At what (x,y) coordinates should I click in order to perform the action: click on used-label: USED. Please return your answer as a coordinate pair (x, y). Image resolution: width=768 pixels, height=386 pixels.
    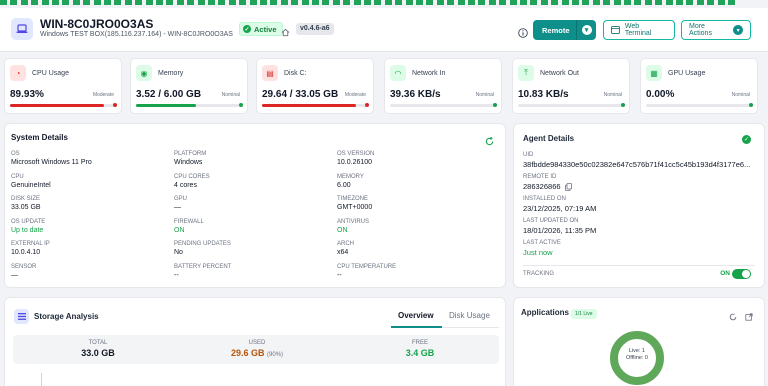
    Looking at the image, I should click on (257, 343).